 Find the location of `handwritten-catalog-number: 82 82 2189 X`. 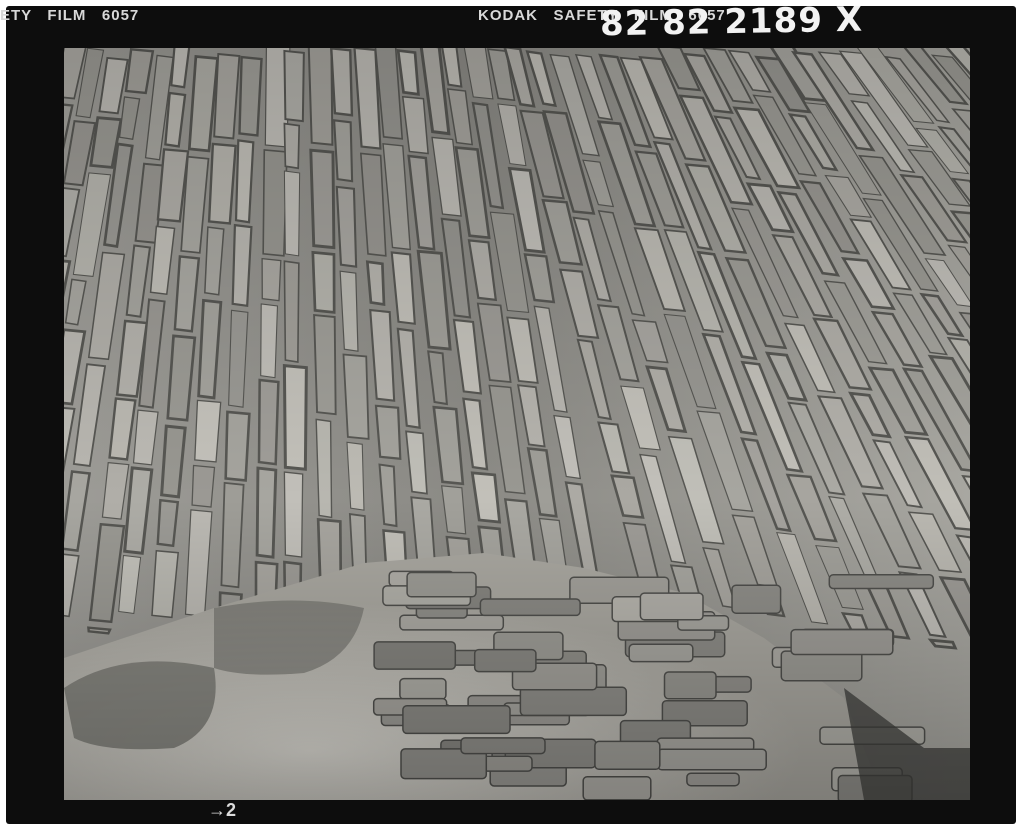

handwritten-catalog-number: 82 82 2189 X is located at coordinates (731, 22).